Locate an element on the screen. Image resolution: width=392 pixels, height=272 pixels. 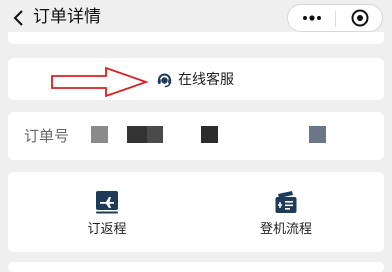
mini-program-capsule is located at coordinates (335, 18).